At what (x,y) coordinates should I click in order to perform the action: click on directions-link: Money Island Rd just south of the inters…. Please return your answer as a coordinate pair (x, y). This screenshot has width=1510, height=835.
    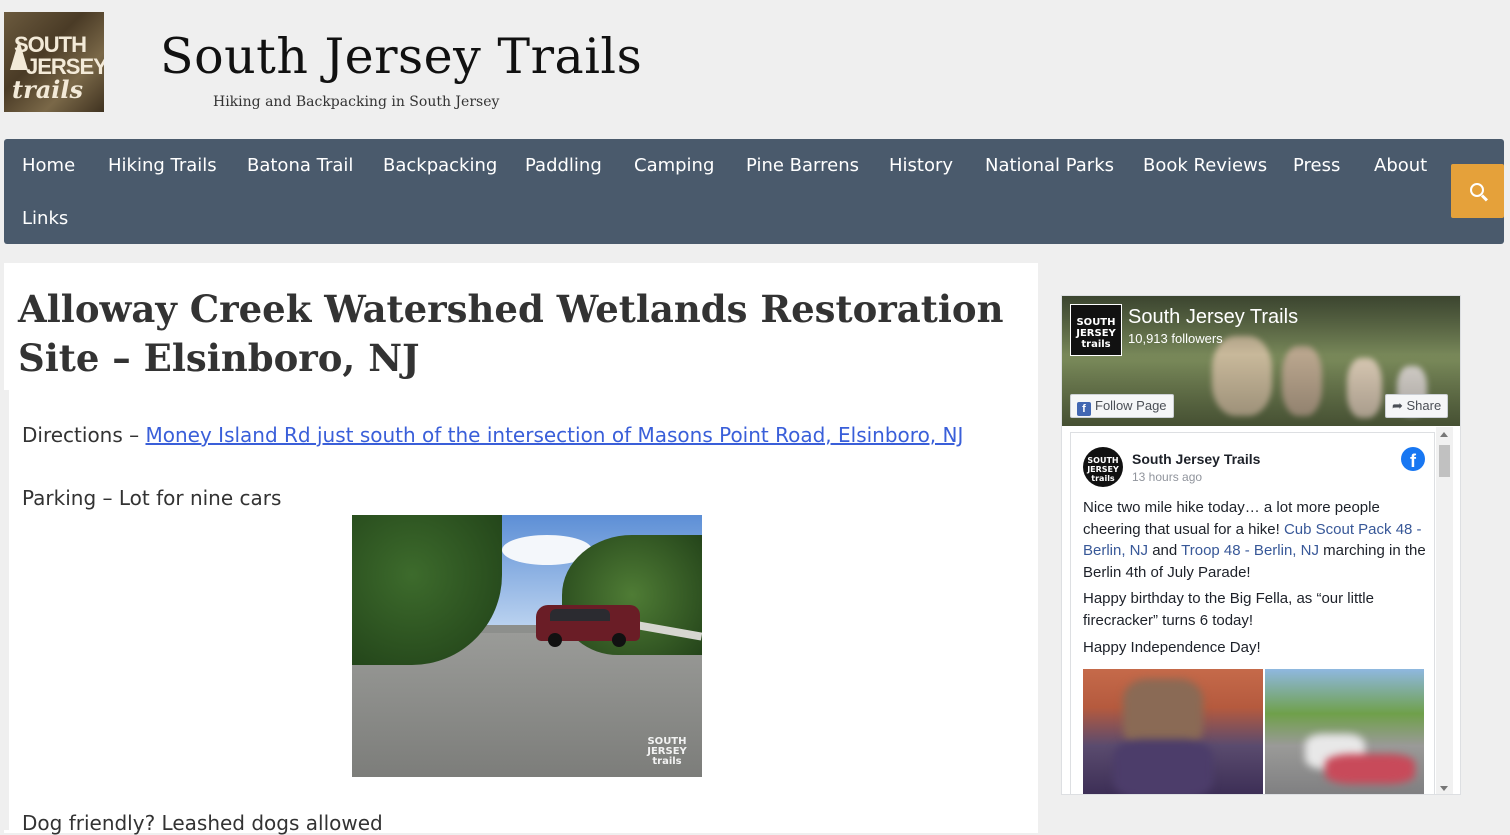
    Looking at the image, I should click on (555, 435).